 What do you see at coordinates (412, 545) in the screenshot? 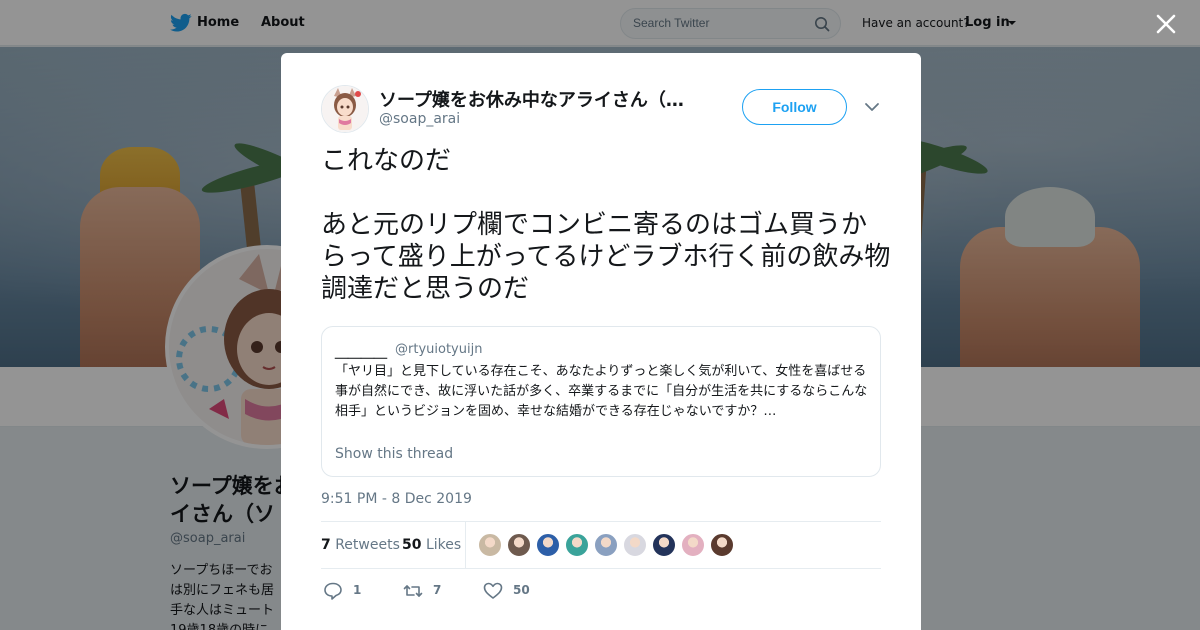
I see `likes-count: 50` at bounding box center [412, 545].